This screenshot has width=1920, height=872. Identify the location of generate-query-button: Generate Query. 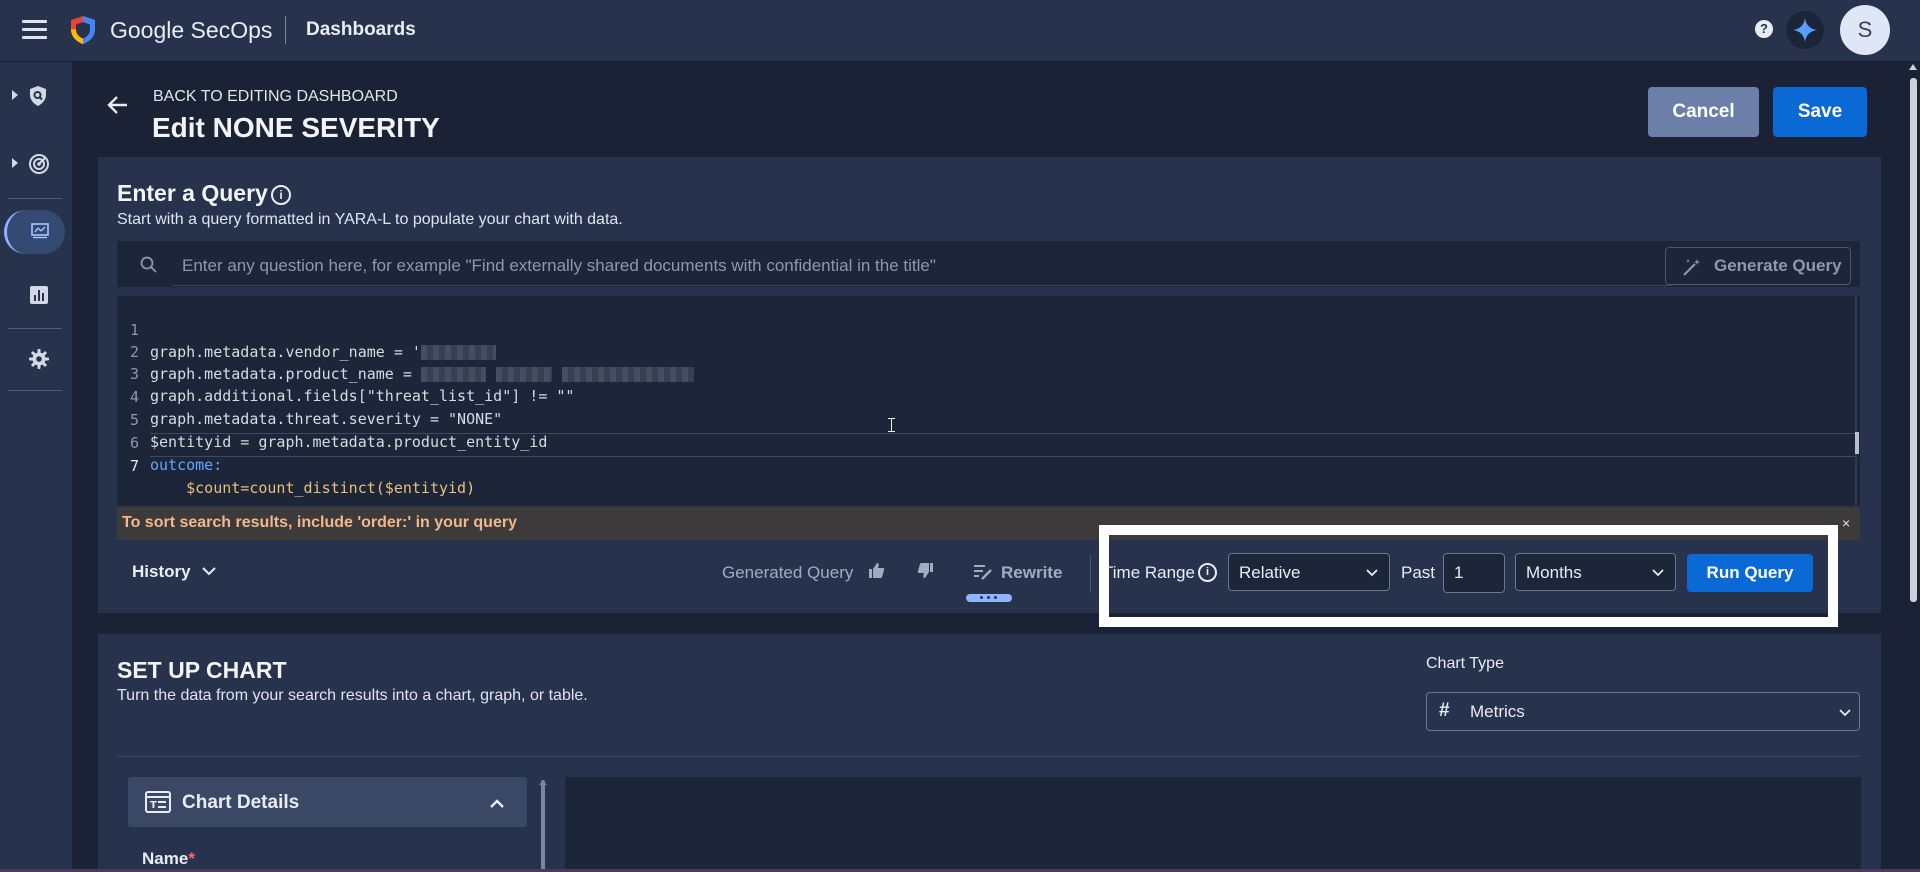
(1758, 266).